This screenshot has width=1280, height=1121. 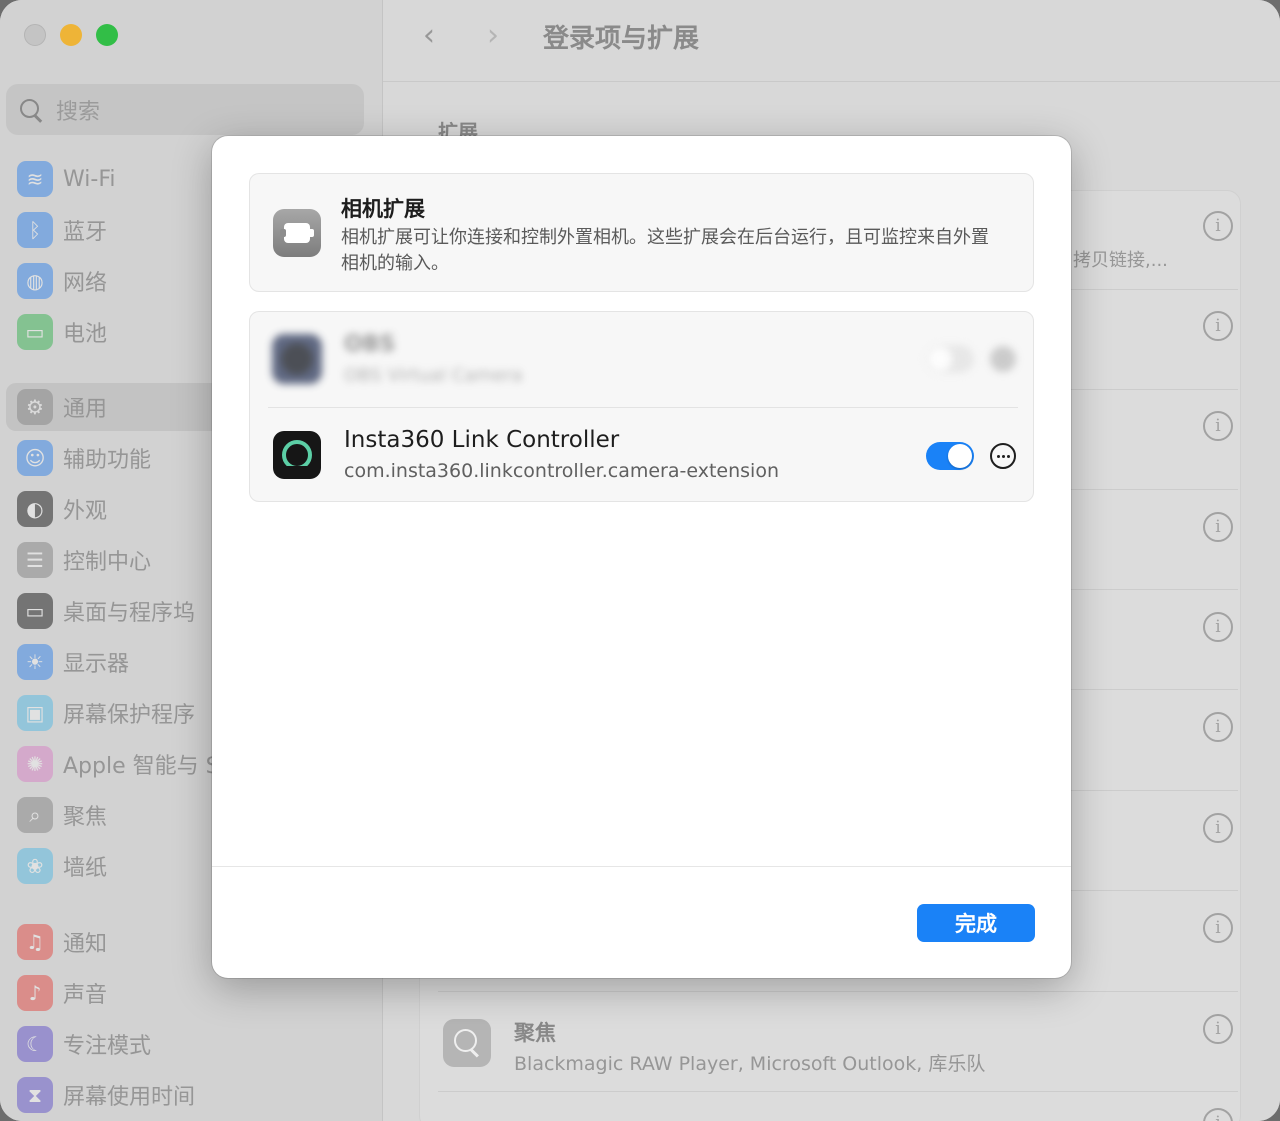 What do you see at coordinates (482, 440) in the screenshot?
I see `extension-name: Insta360 Link Controller` at bounding box center [482, 440].